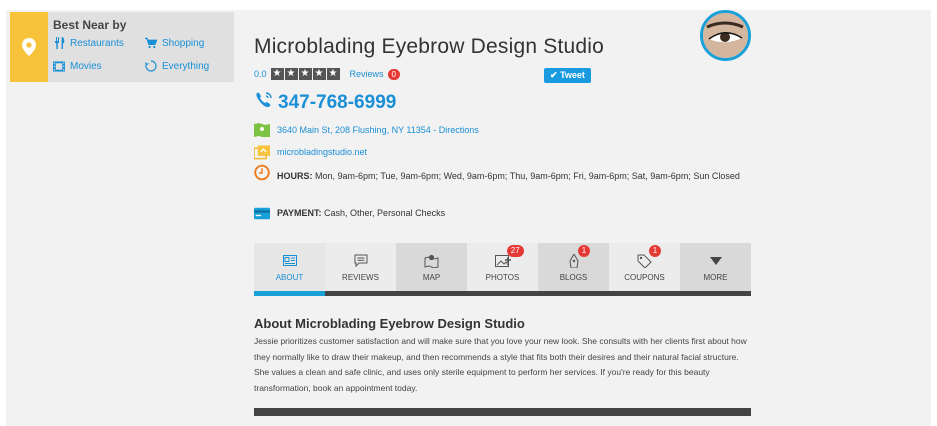 This screenshot has width=937, height=426. I want to click on location-pin-icon, so click(29, 47).